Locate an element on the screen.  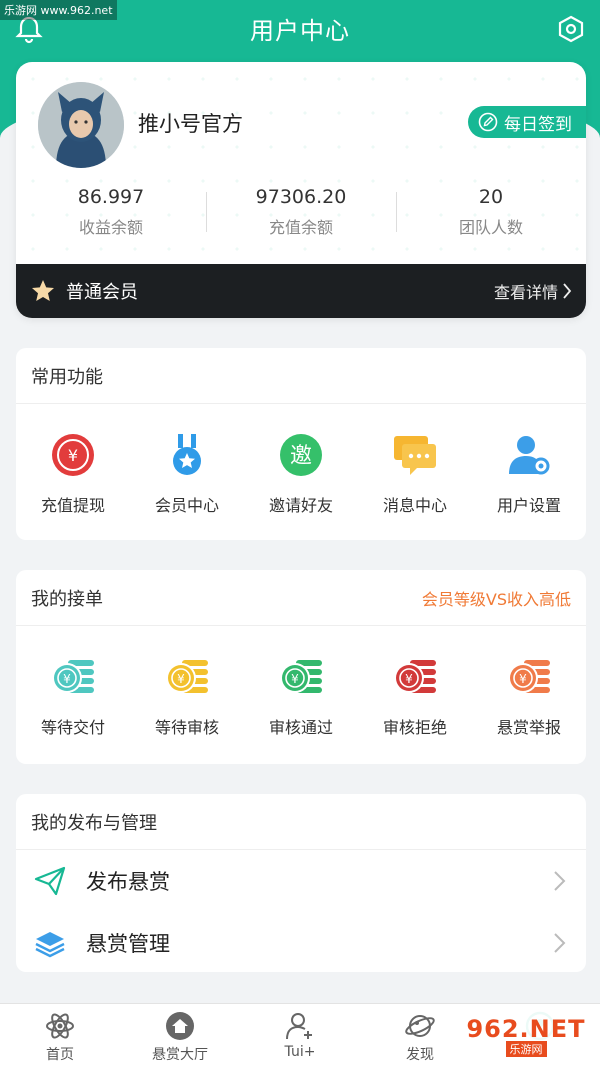
stats-row: 86.997 收益余额 97306.20 充值余额 20 团队人数 is located at coordinates (301, 217).